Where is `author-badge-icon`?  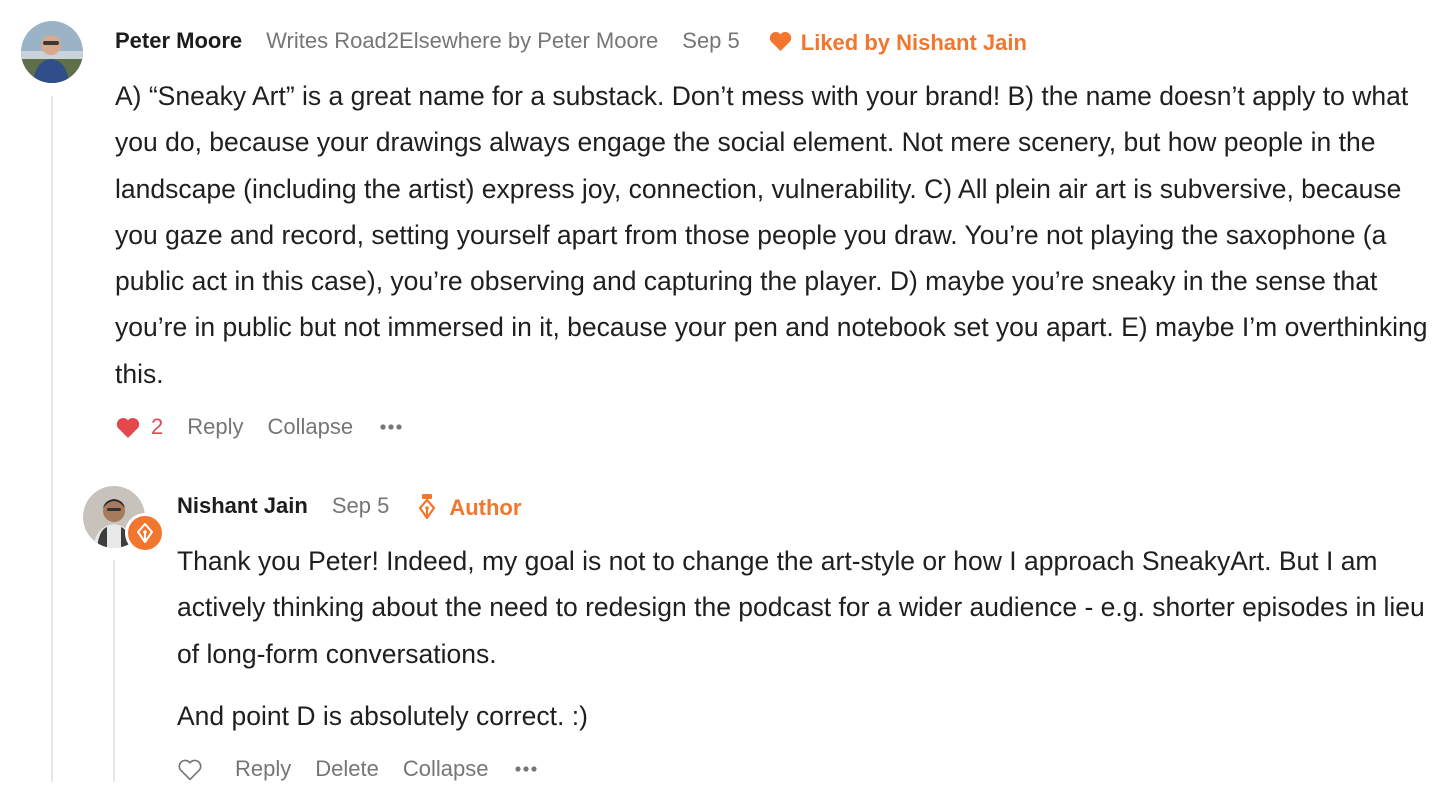 author-badge-icon is located at coordinates (145, 533).